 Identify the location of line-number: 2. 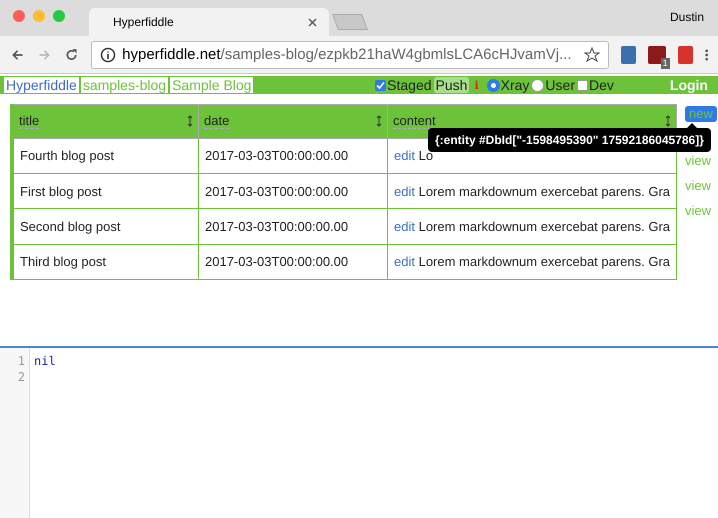
(22, 378).